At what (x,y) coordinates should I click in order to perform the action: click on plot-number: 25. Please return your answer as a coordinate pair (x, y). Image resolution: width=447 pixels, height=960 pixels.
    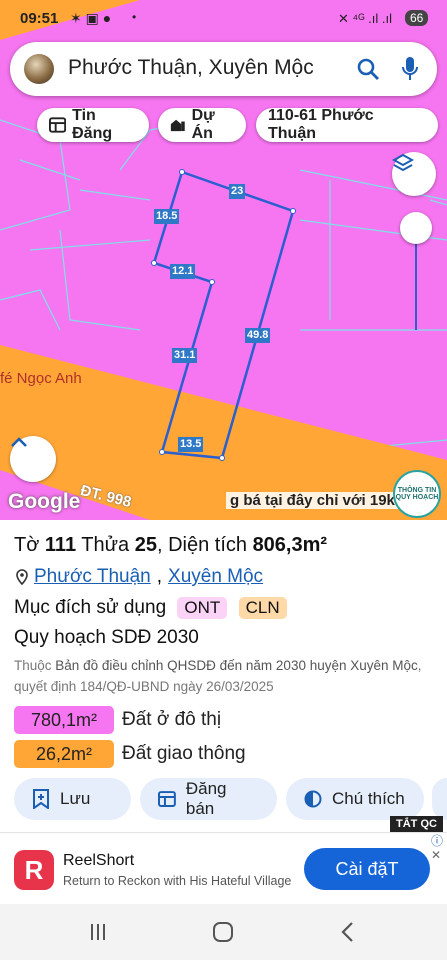
    Looking at the image, I should click on (145, 545).